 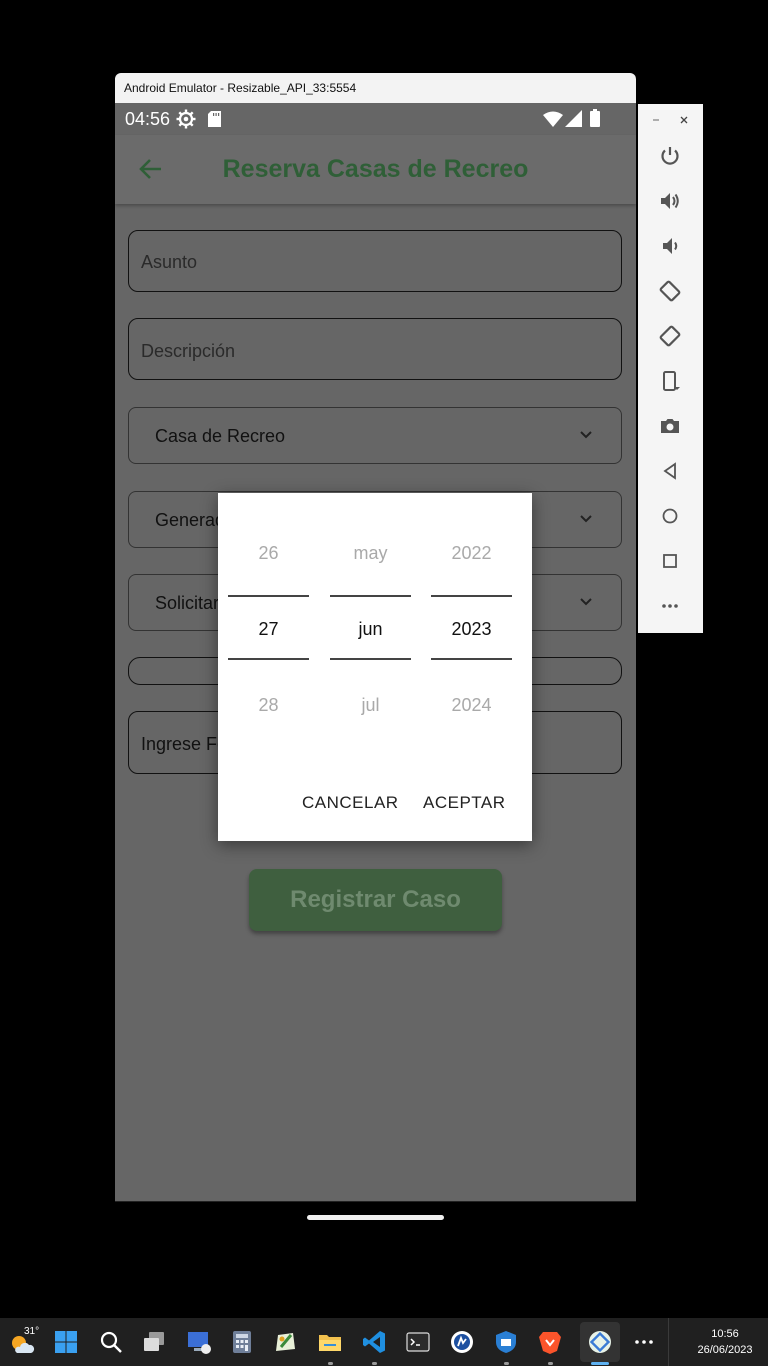 I want to click on accept-button: ACEPTAR, so click(x=464, y=803).